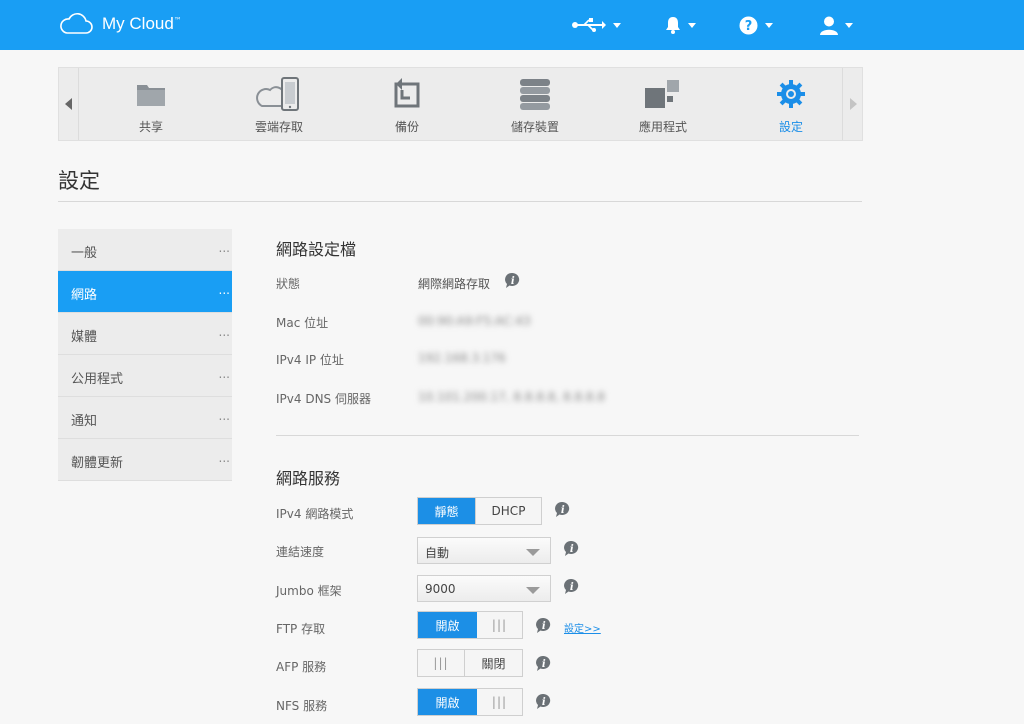 The image size is (1024, 724). What do you see at coordinates (829, 25) in the screenshot?
I see `user-icon` at bounding box center [829, 25].